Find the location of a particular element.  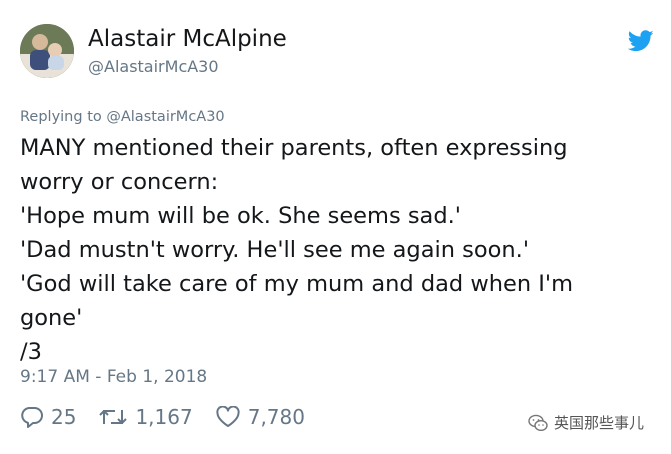

retweet-icon is located at coordinates (113, 417).